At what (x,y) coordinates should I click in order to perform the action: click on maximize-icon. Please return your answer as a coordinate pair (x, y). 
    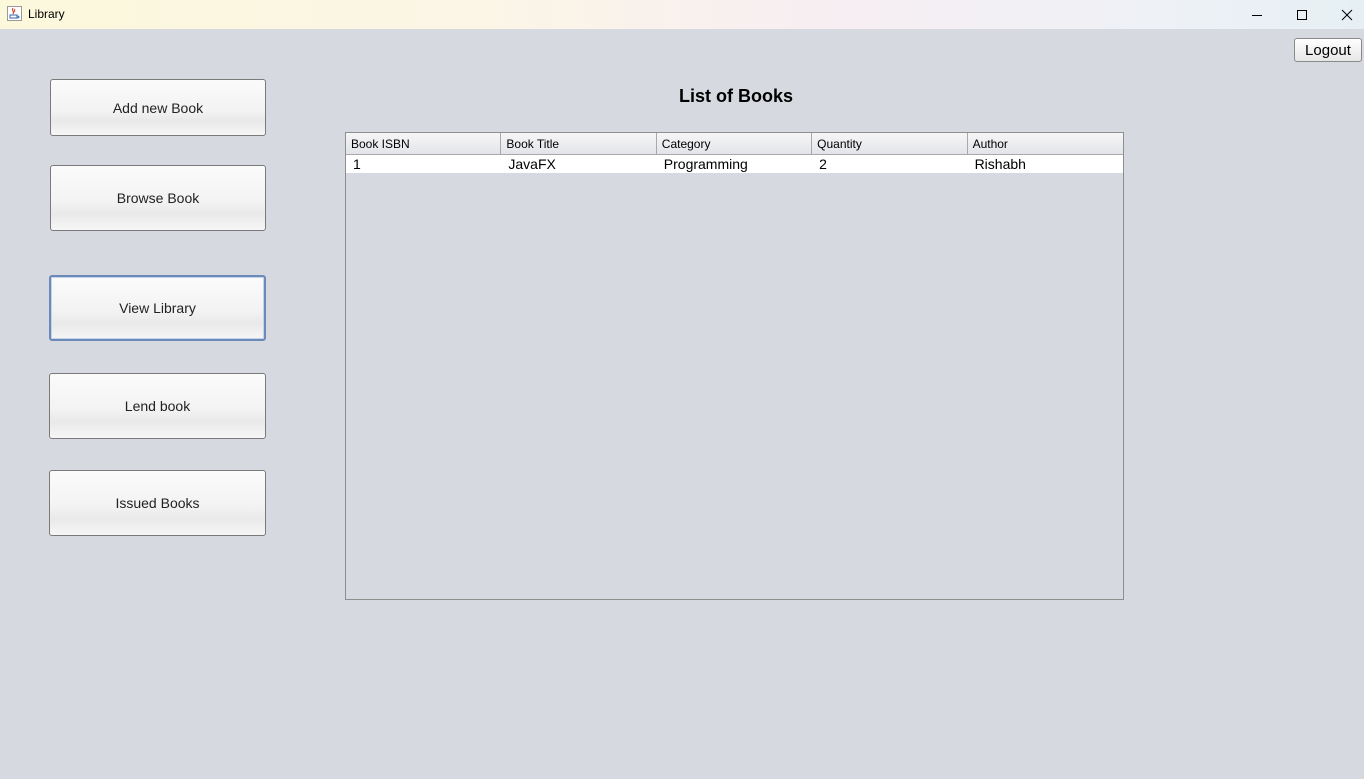
    Looking at the image, I should click on (1301, 14).